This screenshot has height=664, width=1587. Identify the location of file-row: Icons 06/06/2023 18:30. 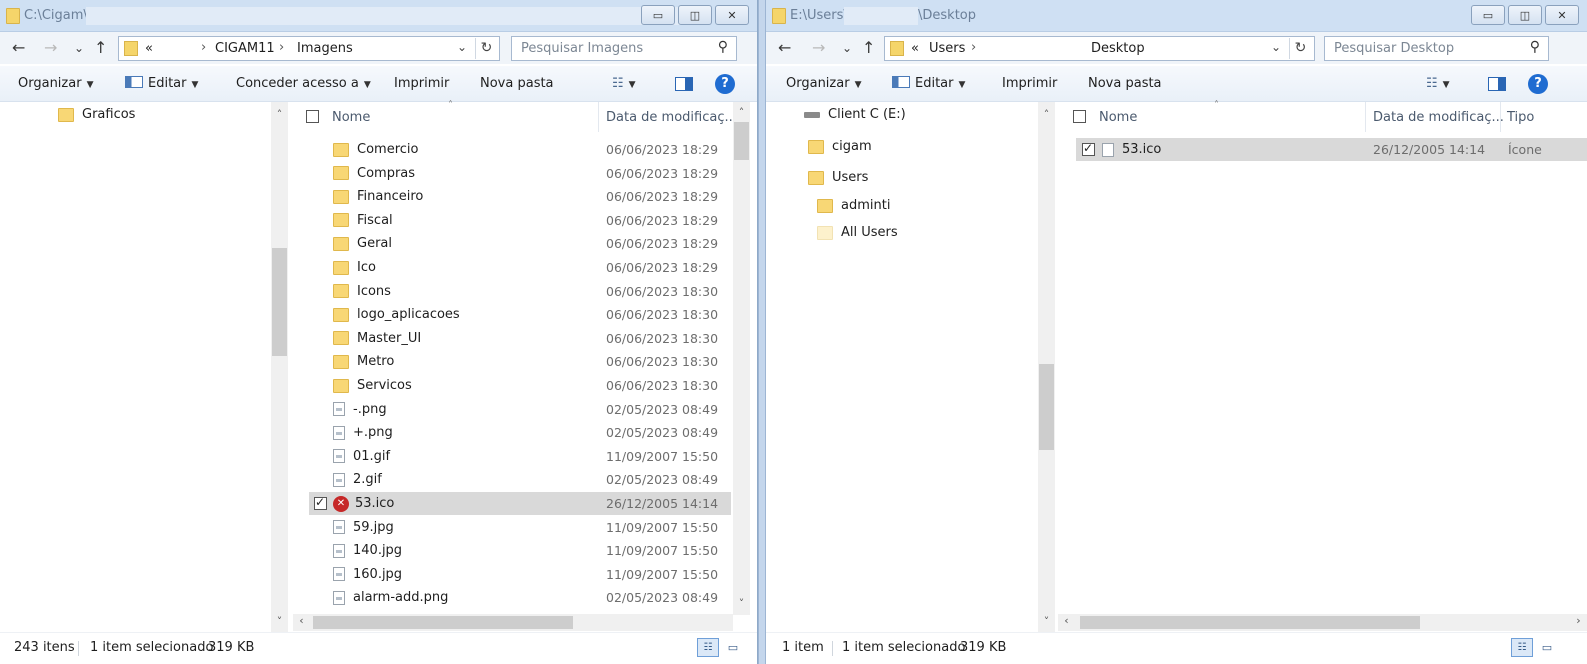
(520, 291).